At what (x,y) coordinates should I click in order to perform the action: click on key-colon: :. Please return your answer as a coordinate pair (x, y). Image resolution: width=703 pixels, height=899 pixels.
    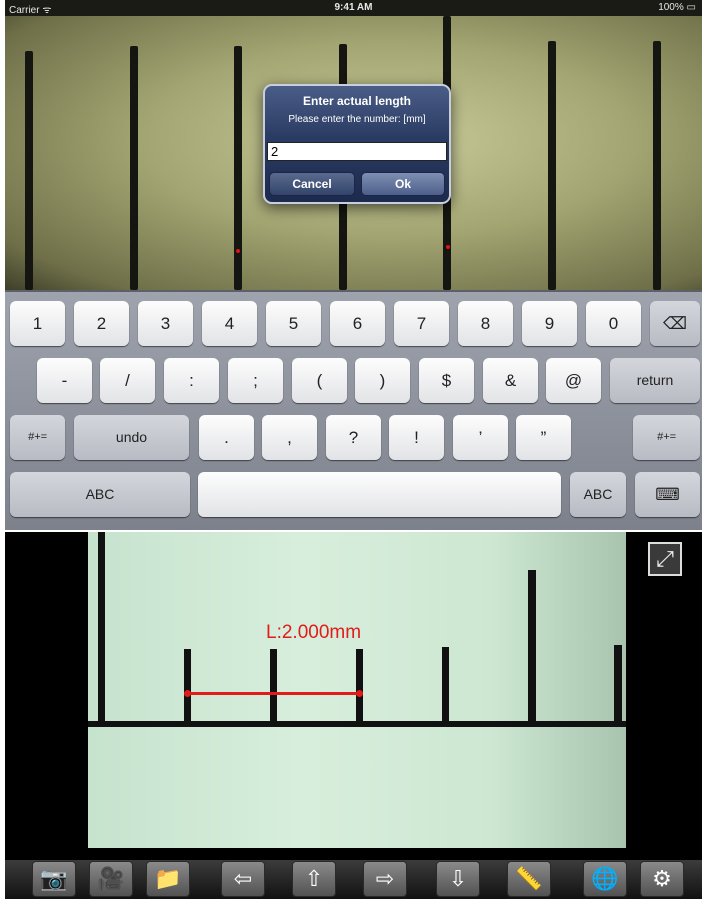
    Looking at the image, I should click on (191, 380).